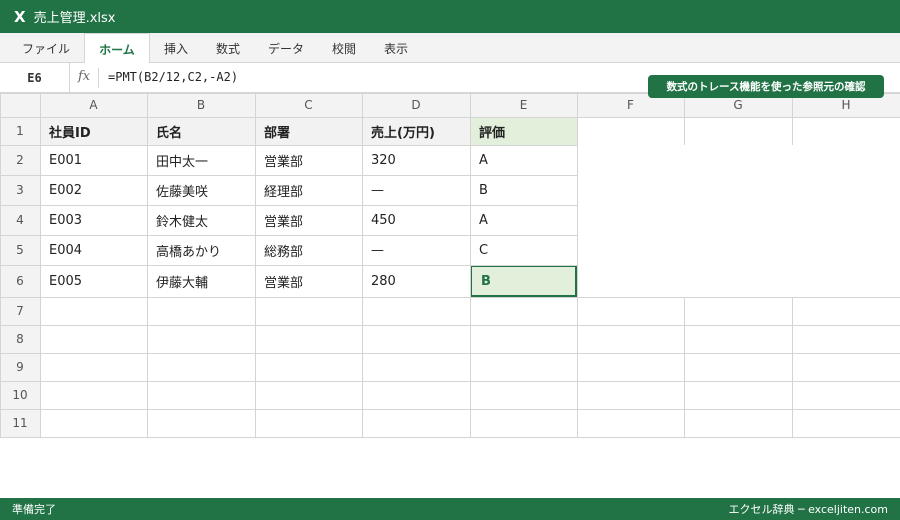 The width and height of the screenshot is (900, 520). Describe the element at coordinates (523, 105) in the screenshot. I see `column-header-e: E` at that location.